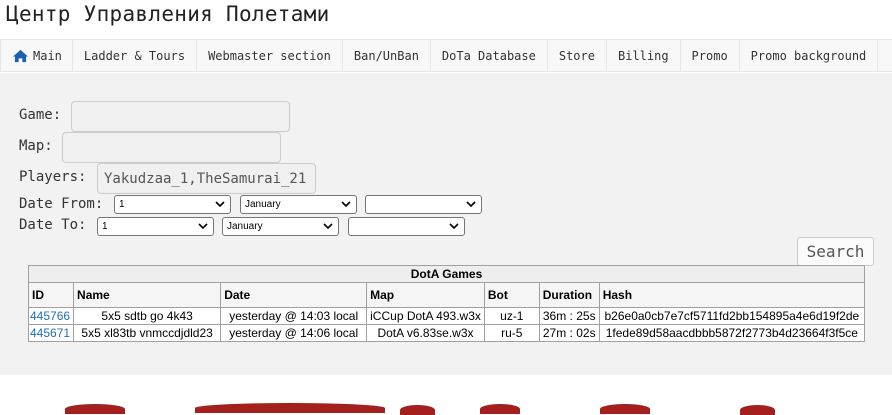 Image resolution: width=892 pixels, height=415 pixels. I want to click on nav-item-label: Promo background, so click(808, 55).